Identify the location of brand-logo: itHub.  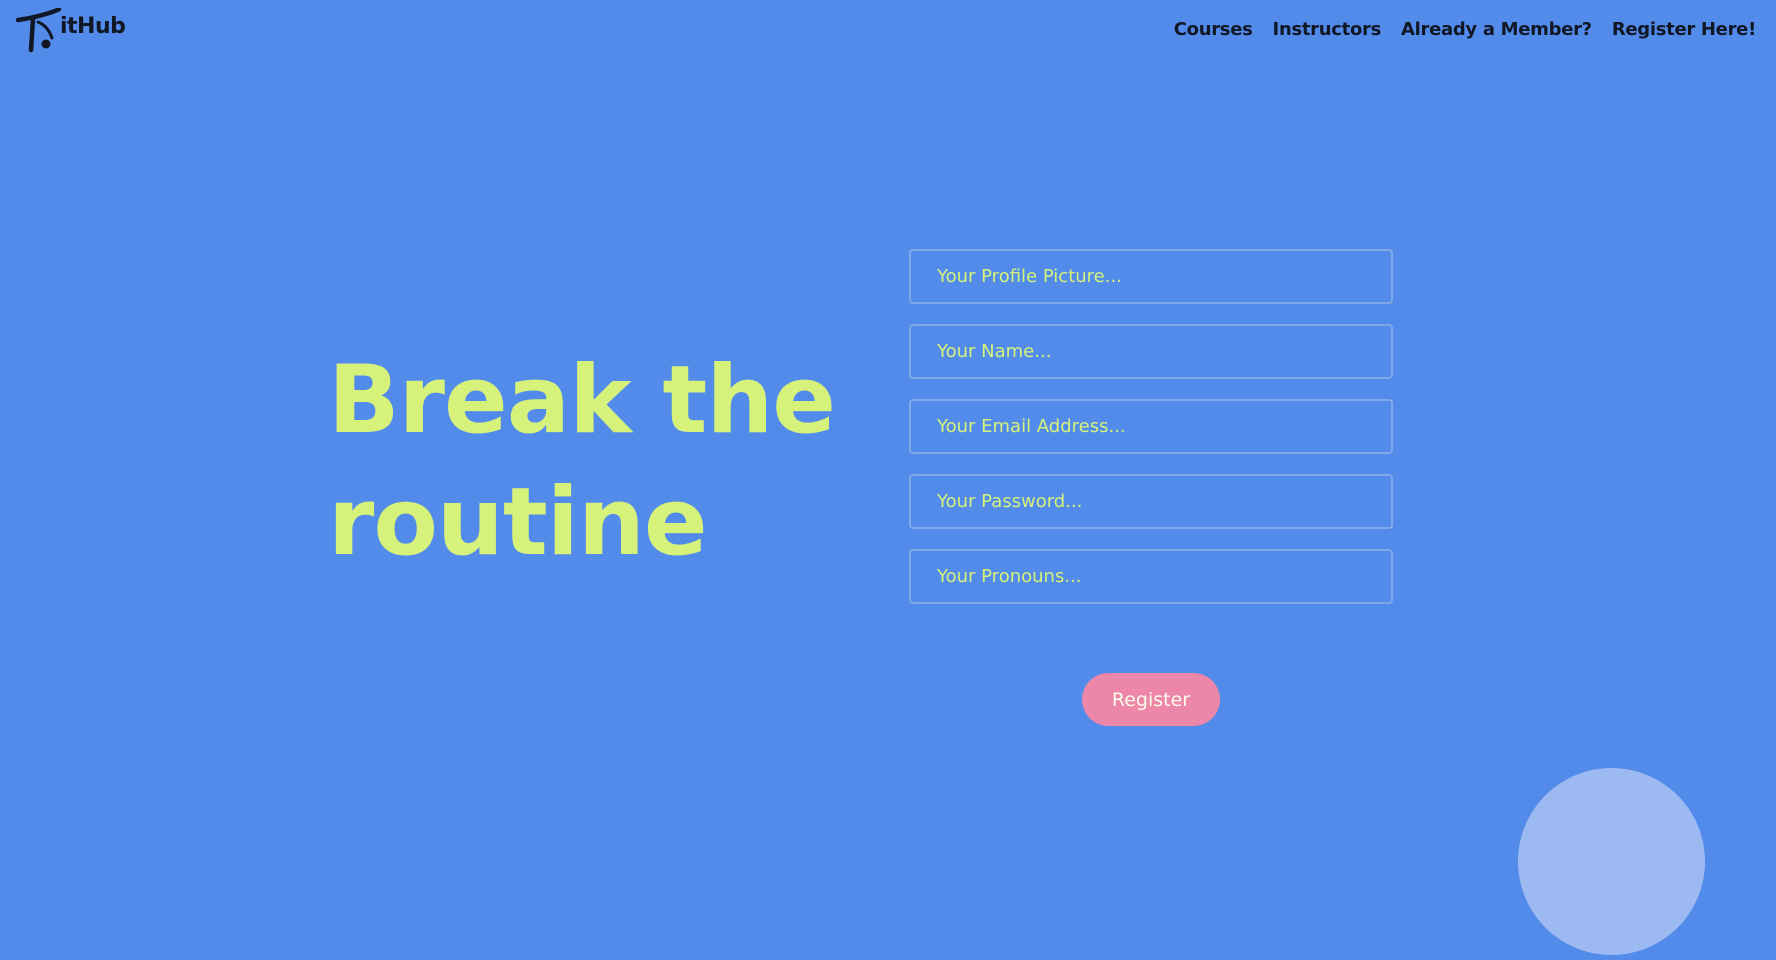
(71, 31).